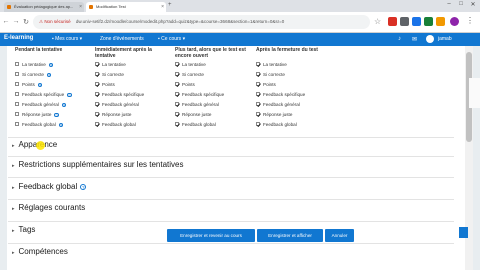 The height and width of the screenshot is (270, 480). What do you see at coordinates (122, 39) in the screenshot?
I see `nav-events: Zone d'événements` at bounding box center [122, 39].